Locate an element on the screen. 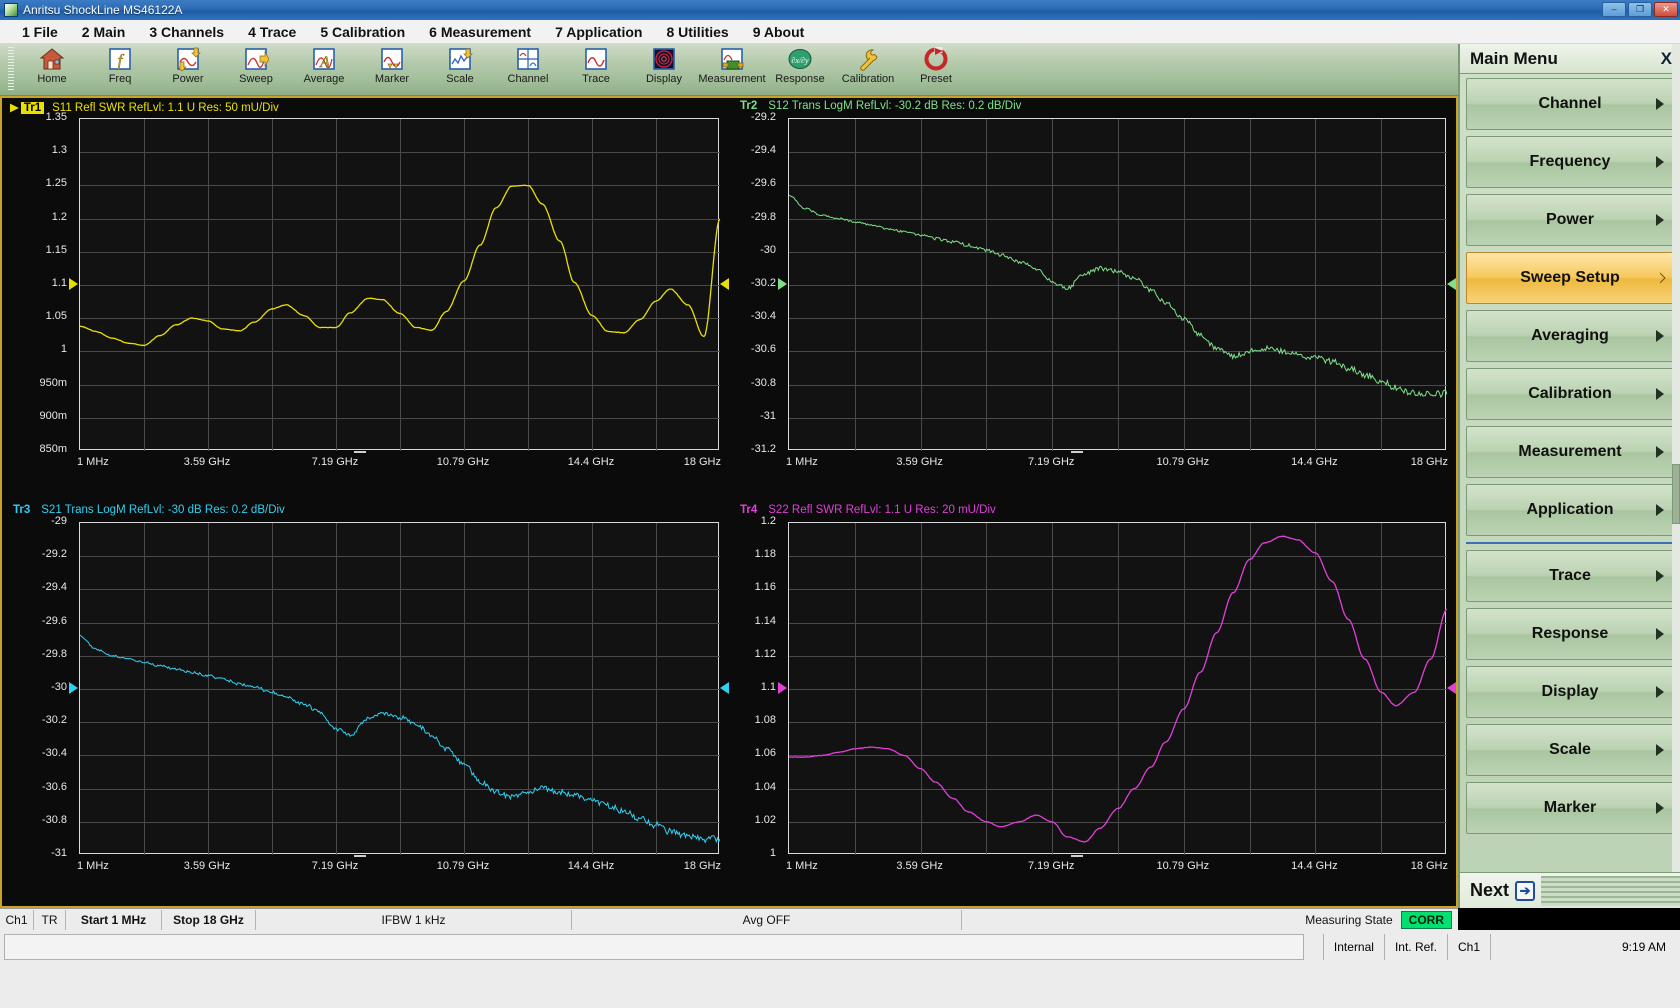 Image resolution: width=1680 pixels, height=1008 pixels. toolbar-scale-button: Scale is located at coordinates (460, 69).